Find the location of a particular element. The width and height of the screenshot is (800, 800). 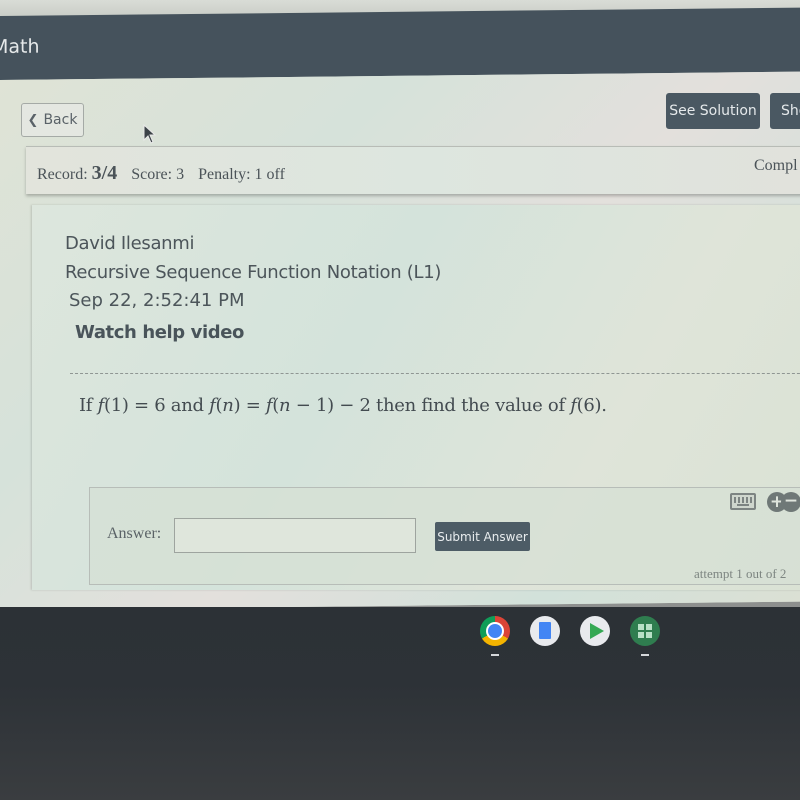

student-name: David Ilesanmi is located at coordinates (130, 243).